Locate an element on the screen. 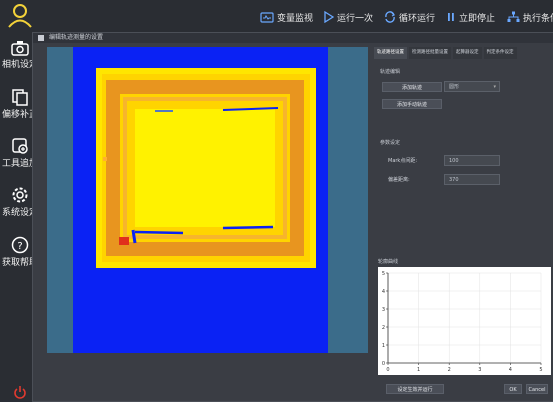 This screenshot has height=402, width=553. tool-add-icon is located at coordinates (20, 146).